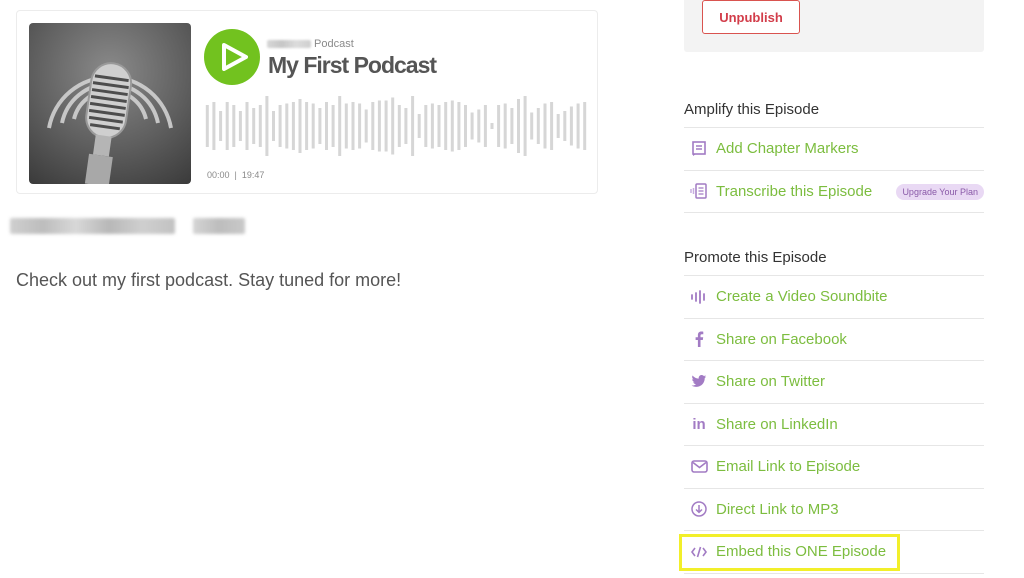  I want to click on embed-code-icon, so click(699, 552).